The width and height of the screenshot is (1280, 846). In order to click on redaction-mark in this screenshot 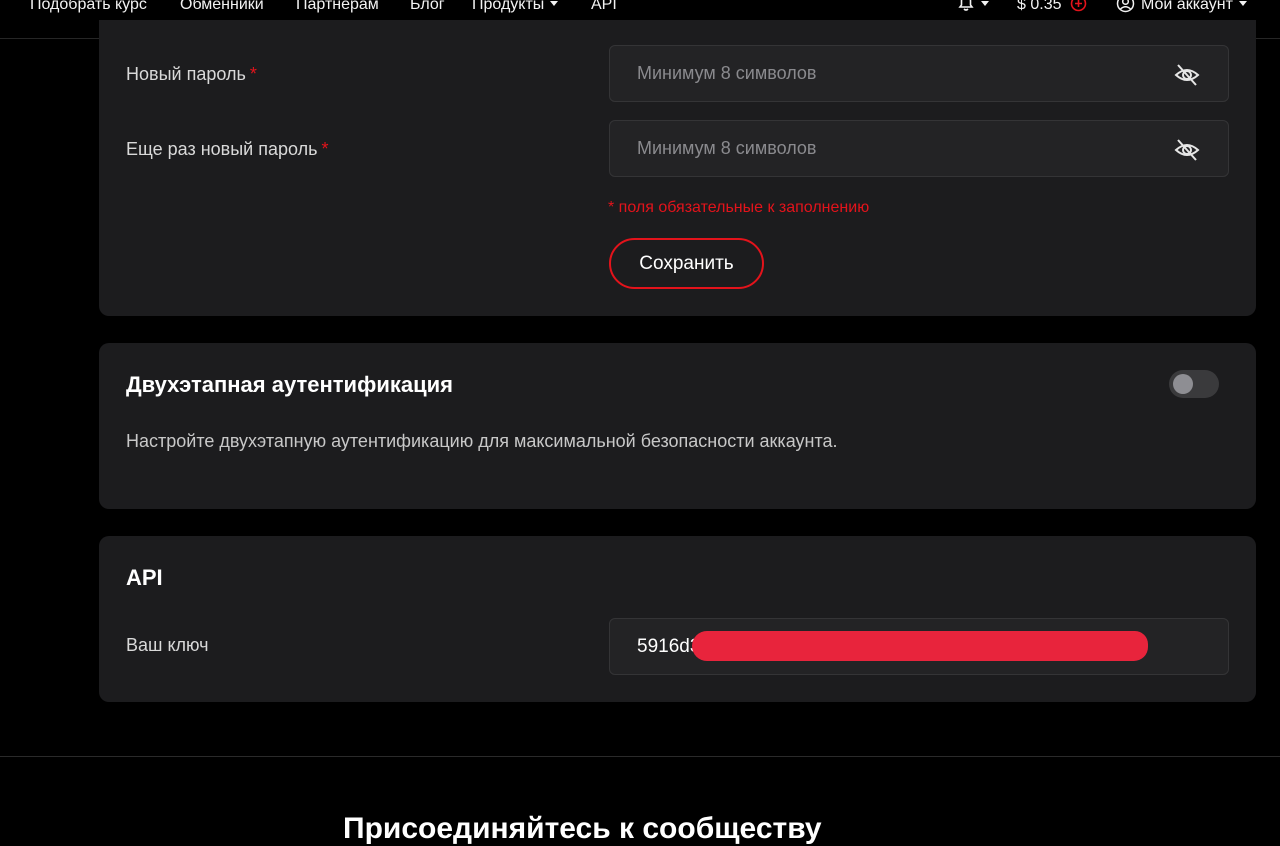, I will do `click(920, 646)`.